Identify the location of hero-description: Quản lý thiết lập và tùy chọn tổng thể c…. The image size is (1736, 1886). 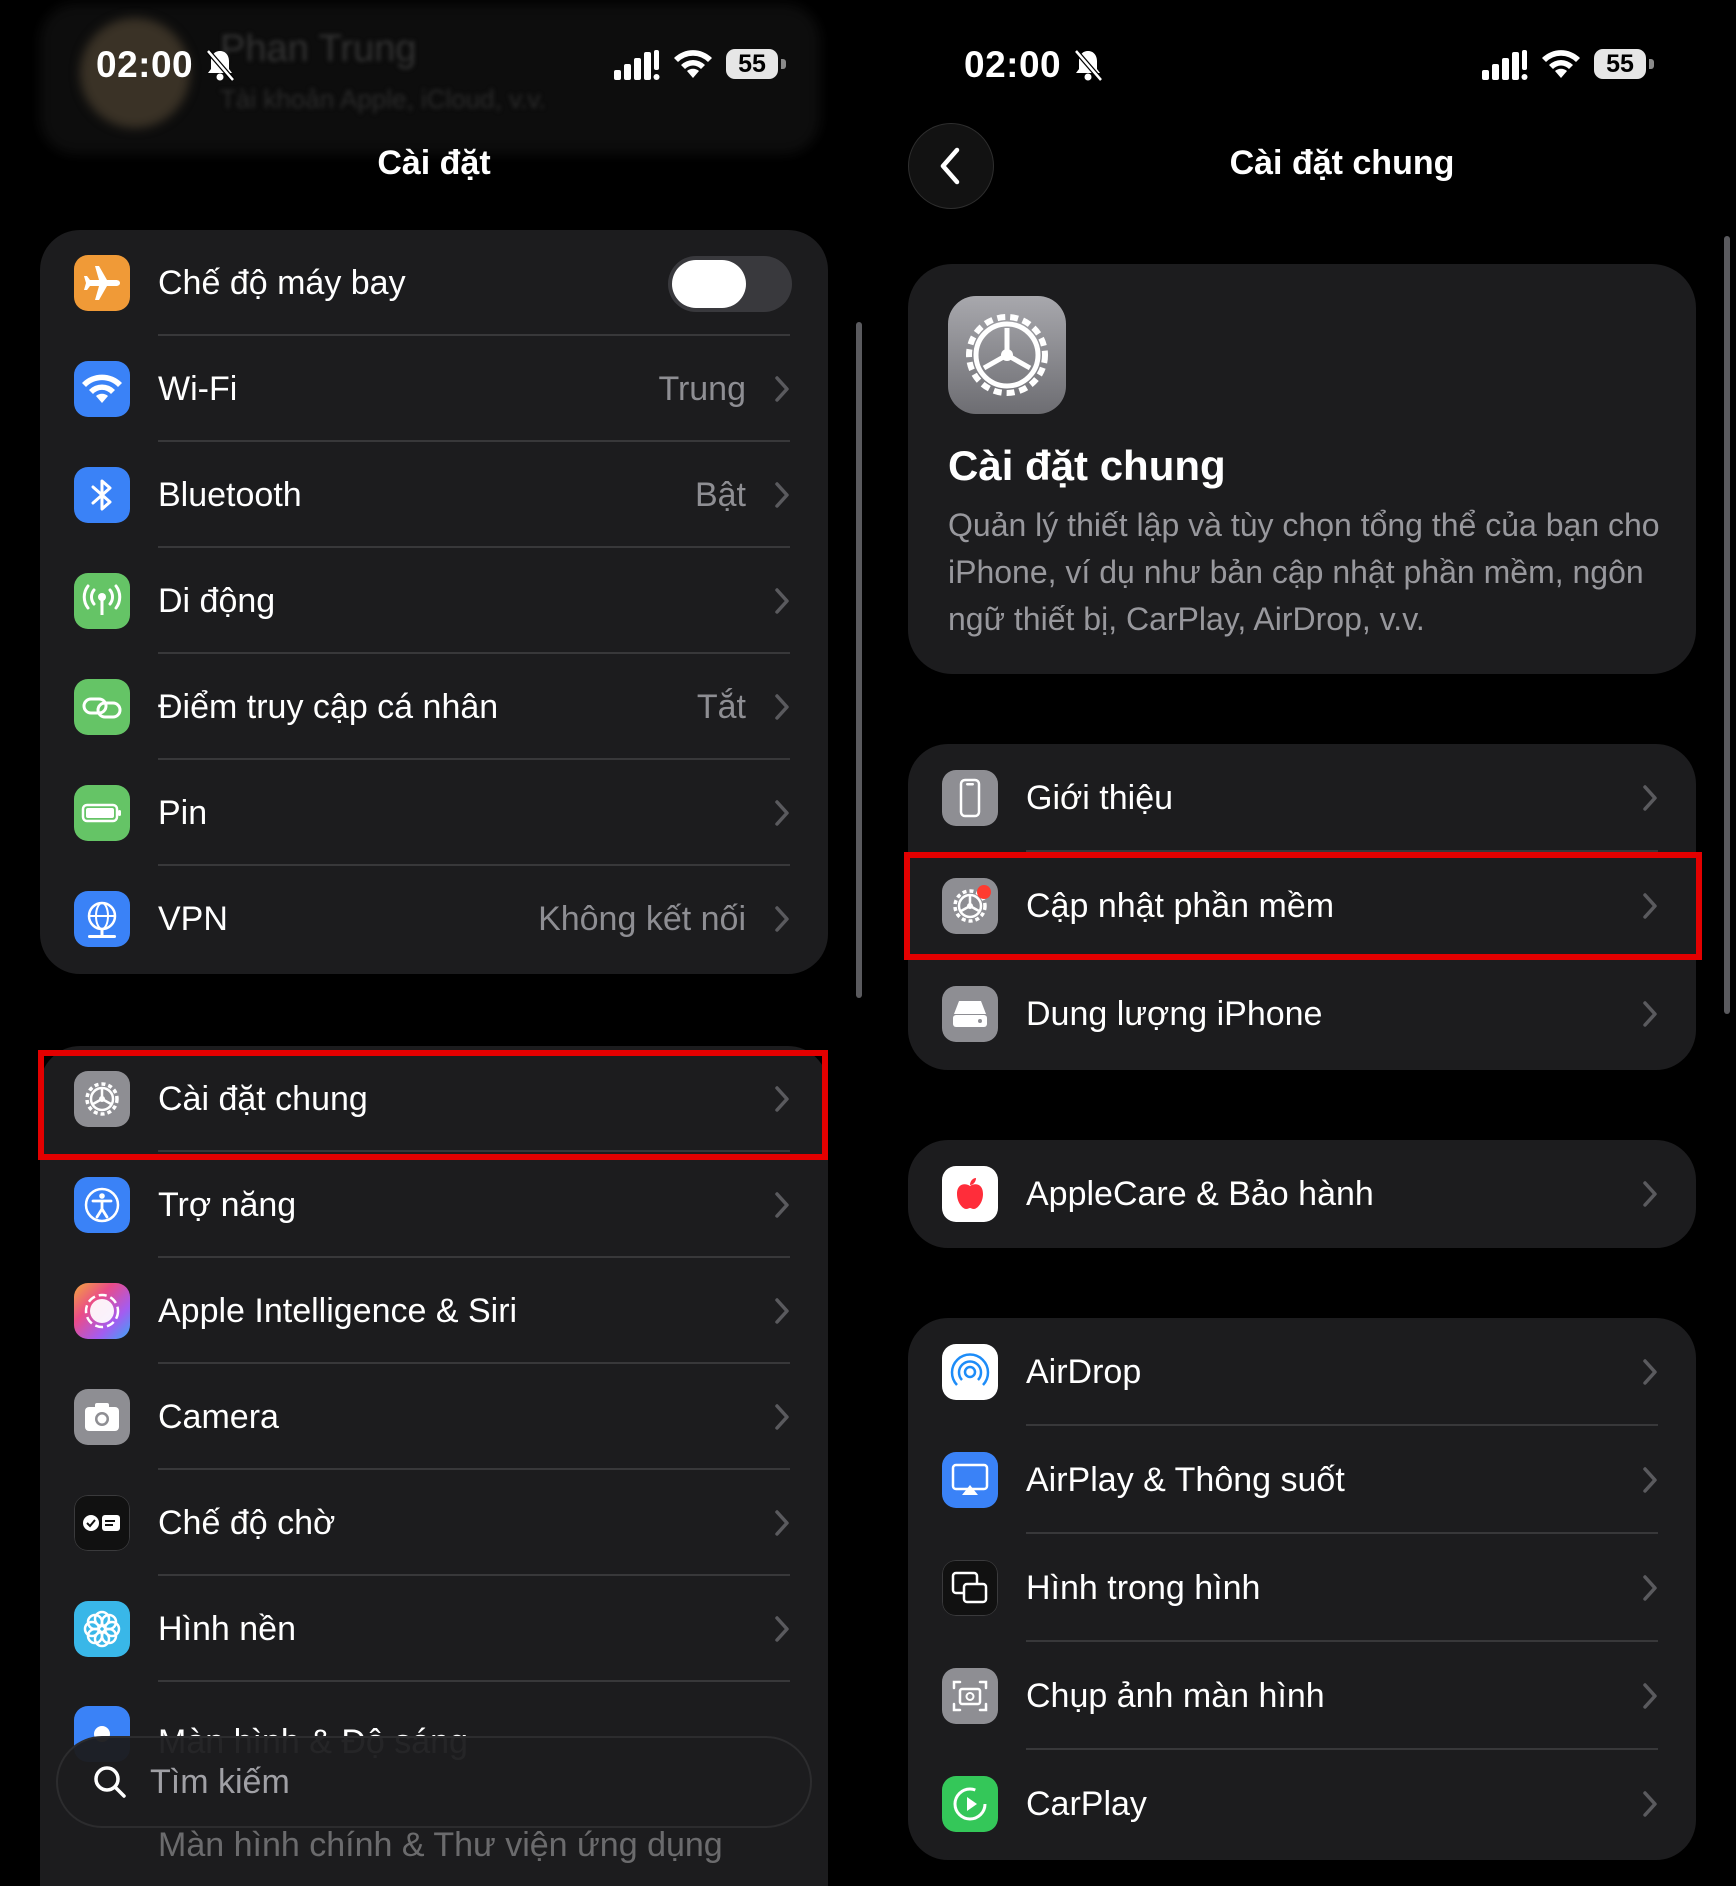
(1304, 572).